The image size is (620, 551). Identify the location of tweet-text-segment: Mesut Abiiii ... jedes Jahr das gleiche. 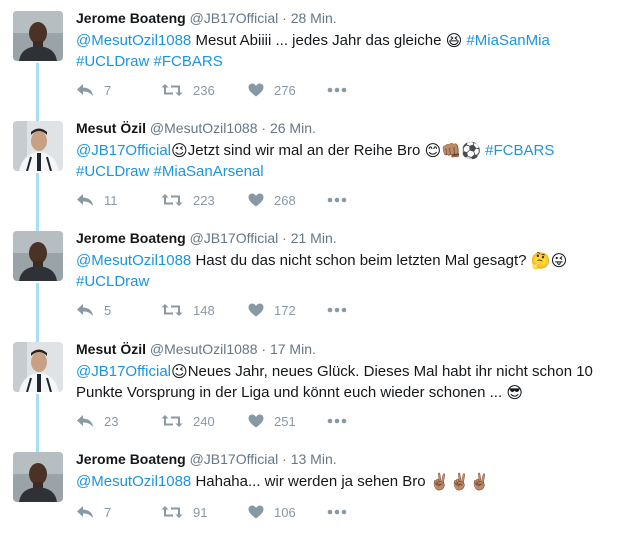
(318, 40).